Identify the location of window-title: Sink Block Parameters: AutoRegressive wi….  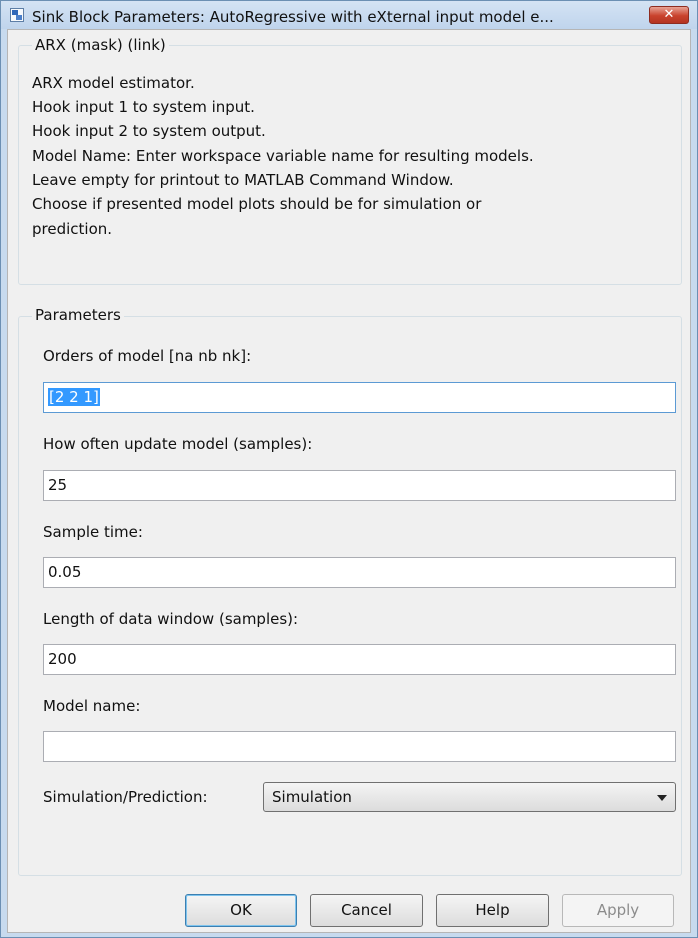
(293, 17).